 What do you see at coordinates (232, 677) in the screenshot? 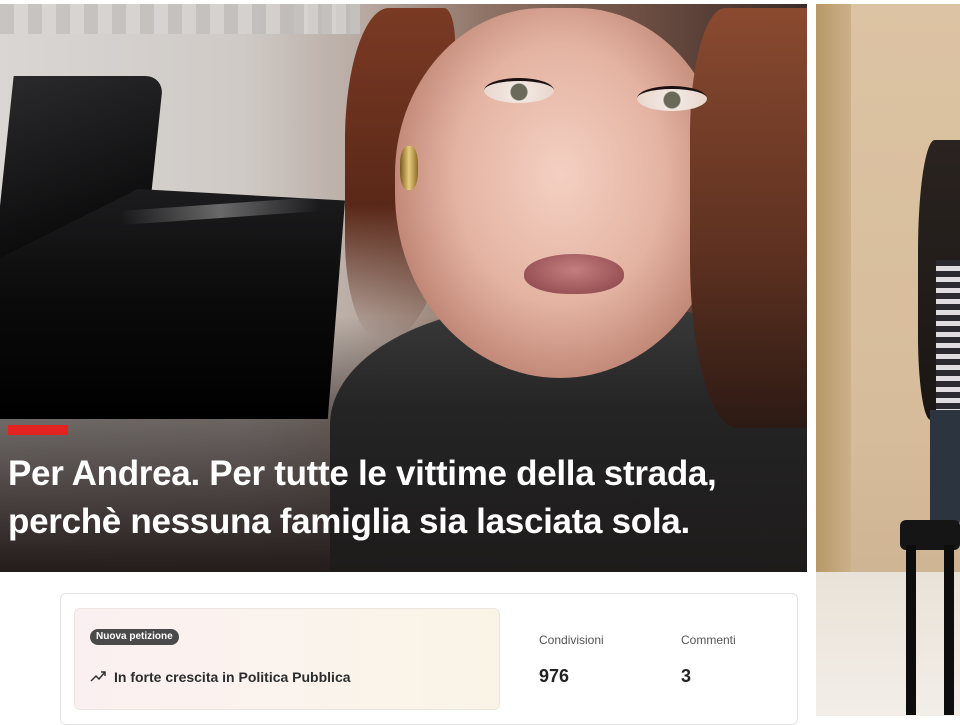
I see `trend-label: In forte crescita in Politica Pubblica` at bounding box center [232, 677].